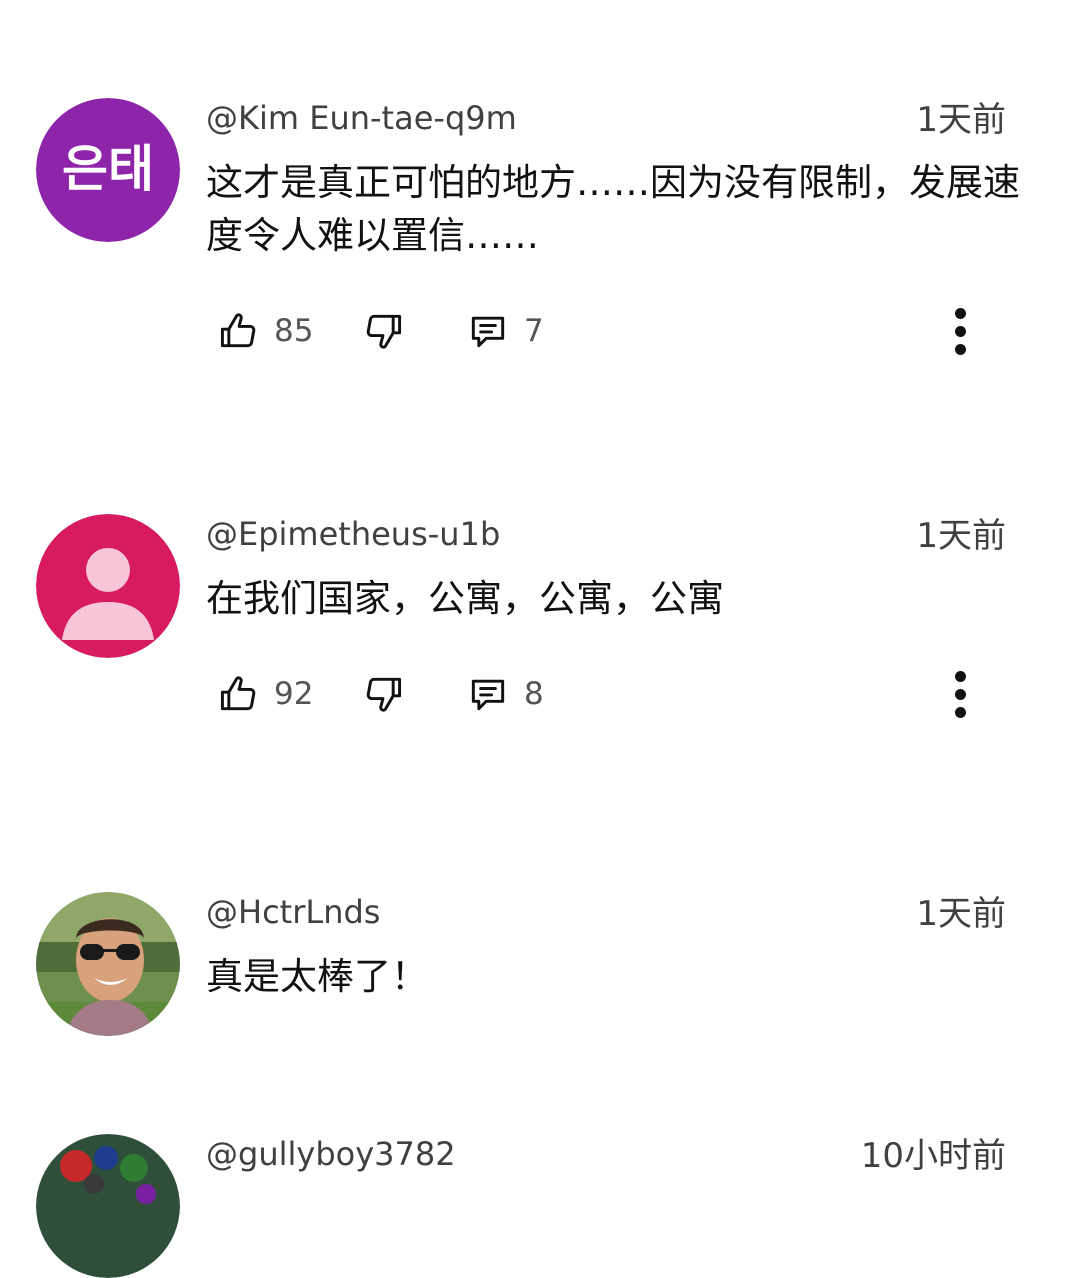  What do you see at coordinates (534, 694) in the screenshot?
I see `reply-count: 8` at bounding box center [534, 694].